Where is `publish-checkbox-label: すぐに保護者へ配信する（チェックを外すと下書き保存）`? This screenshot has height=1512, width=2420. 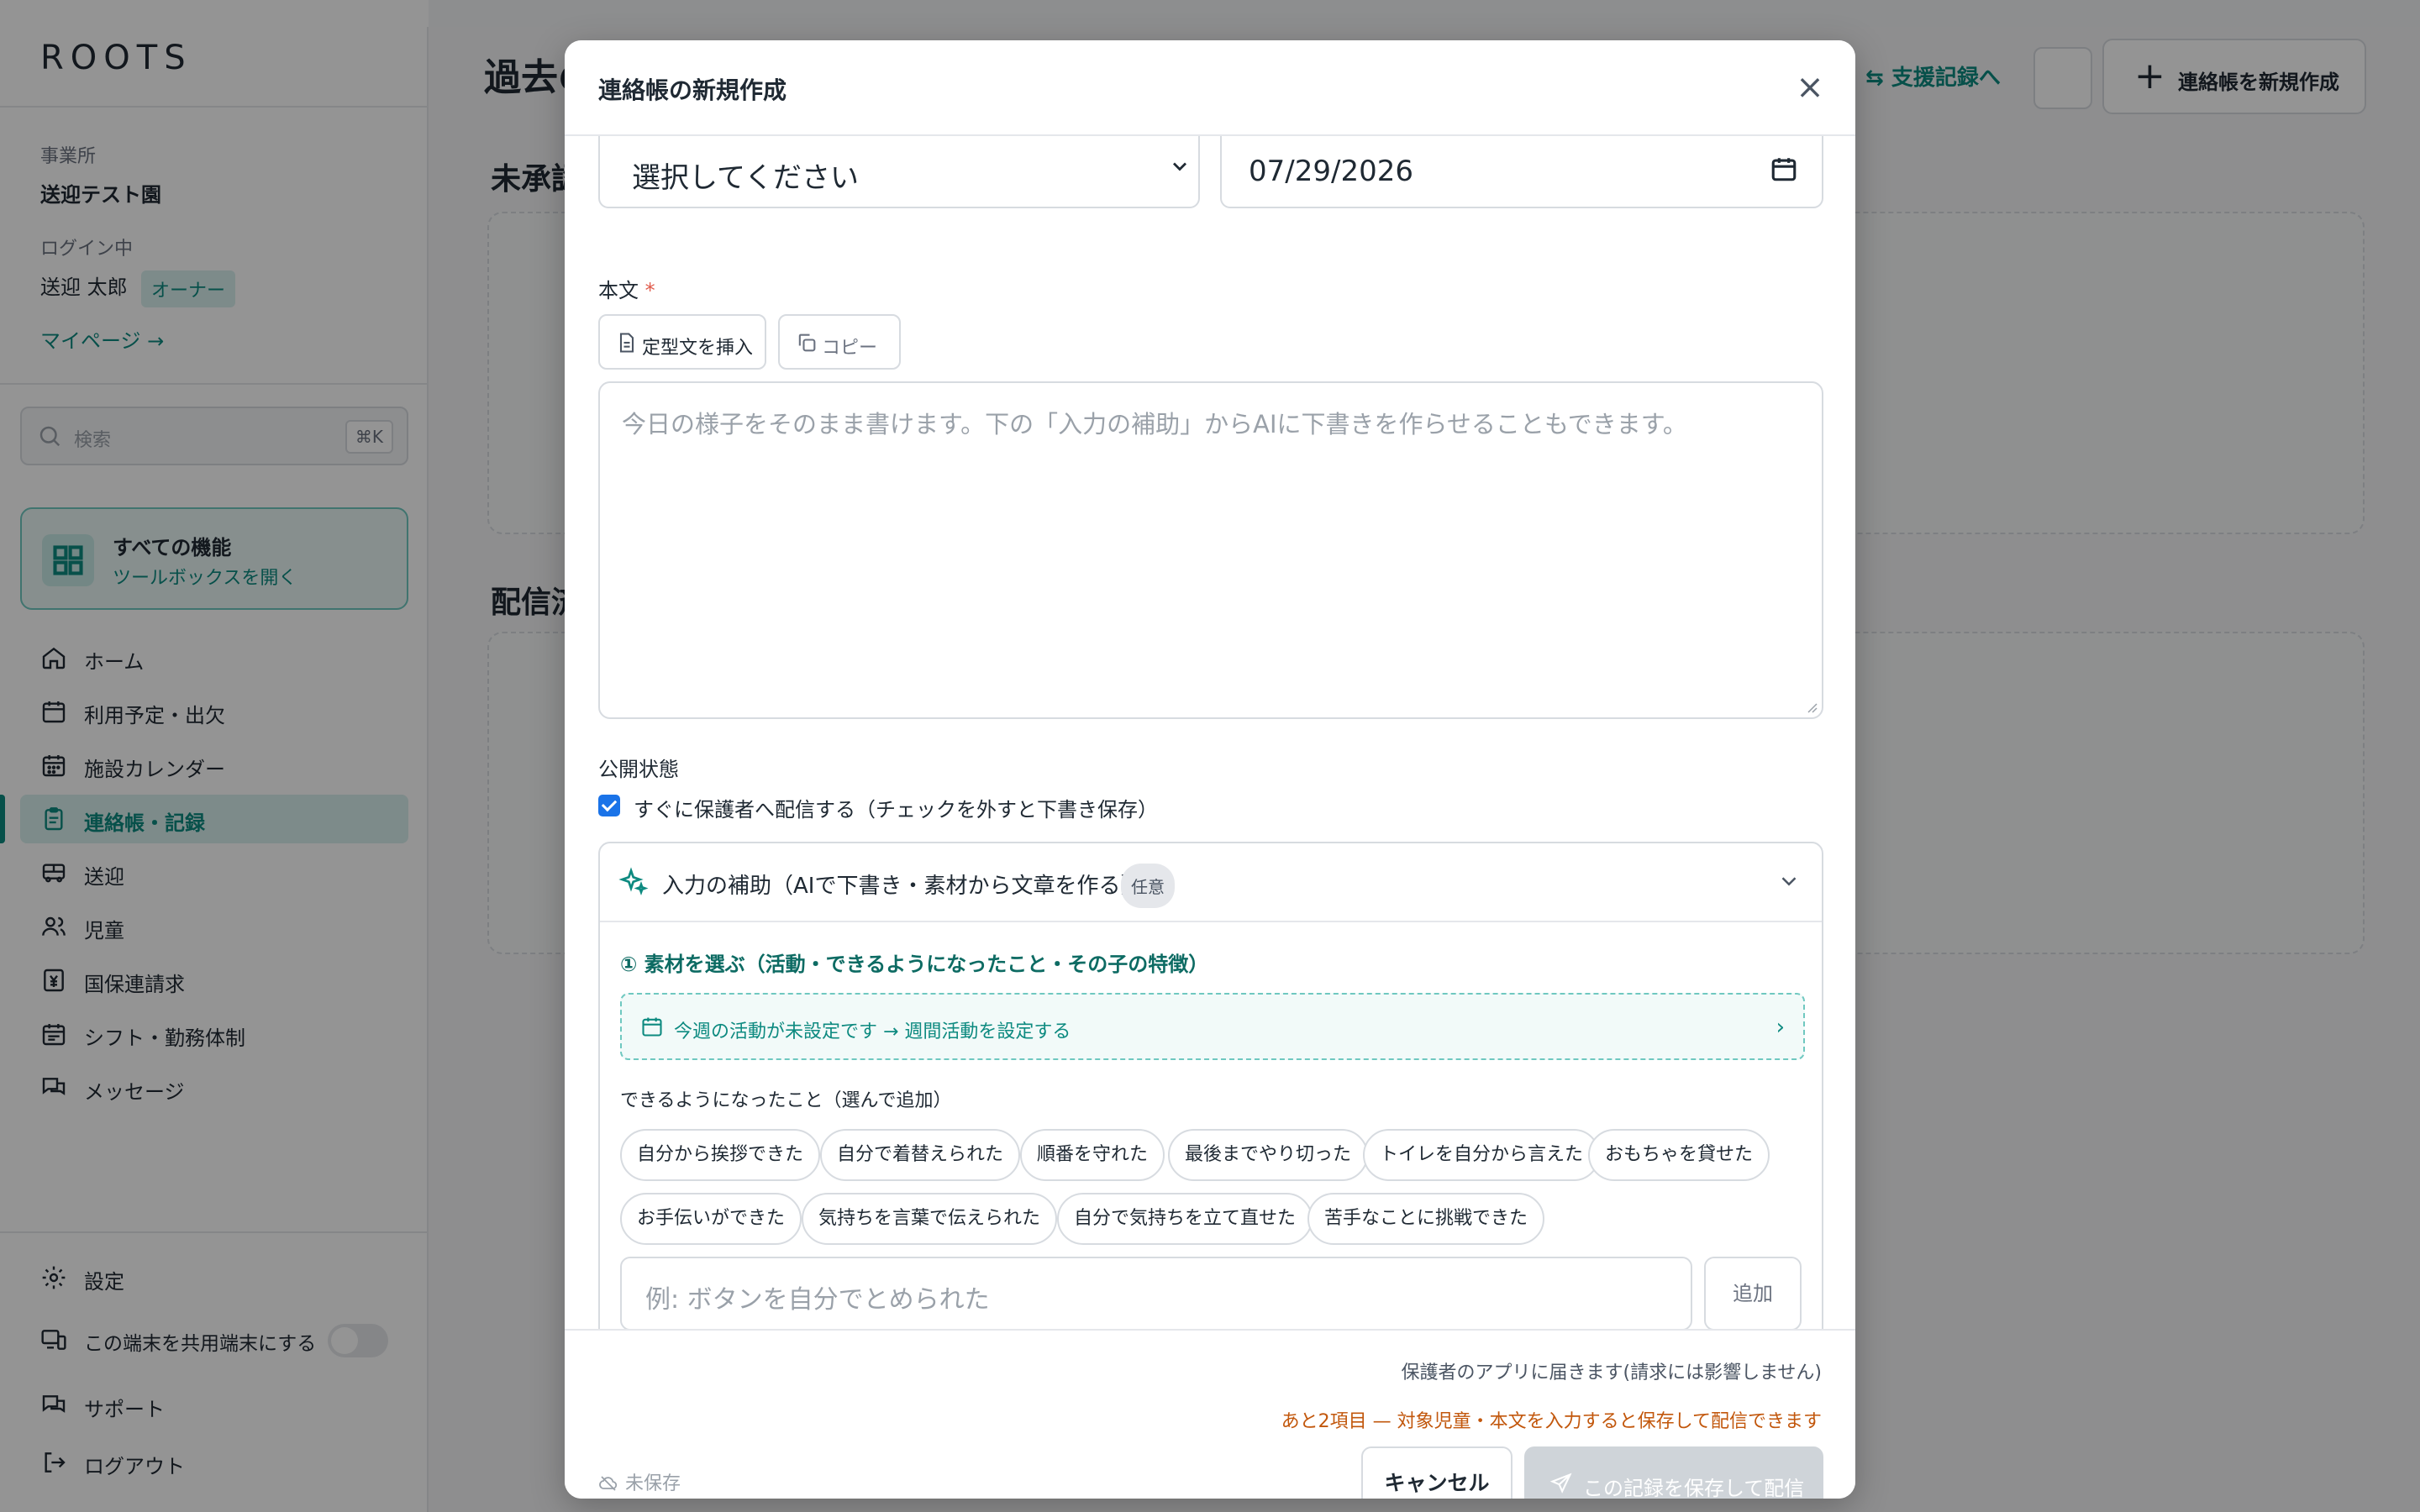 publish-checkbox-label: すぐに保護者へ配信する（チェックを外すと下書き保存） is located at coordinates (896, 807).